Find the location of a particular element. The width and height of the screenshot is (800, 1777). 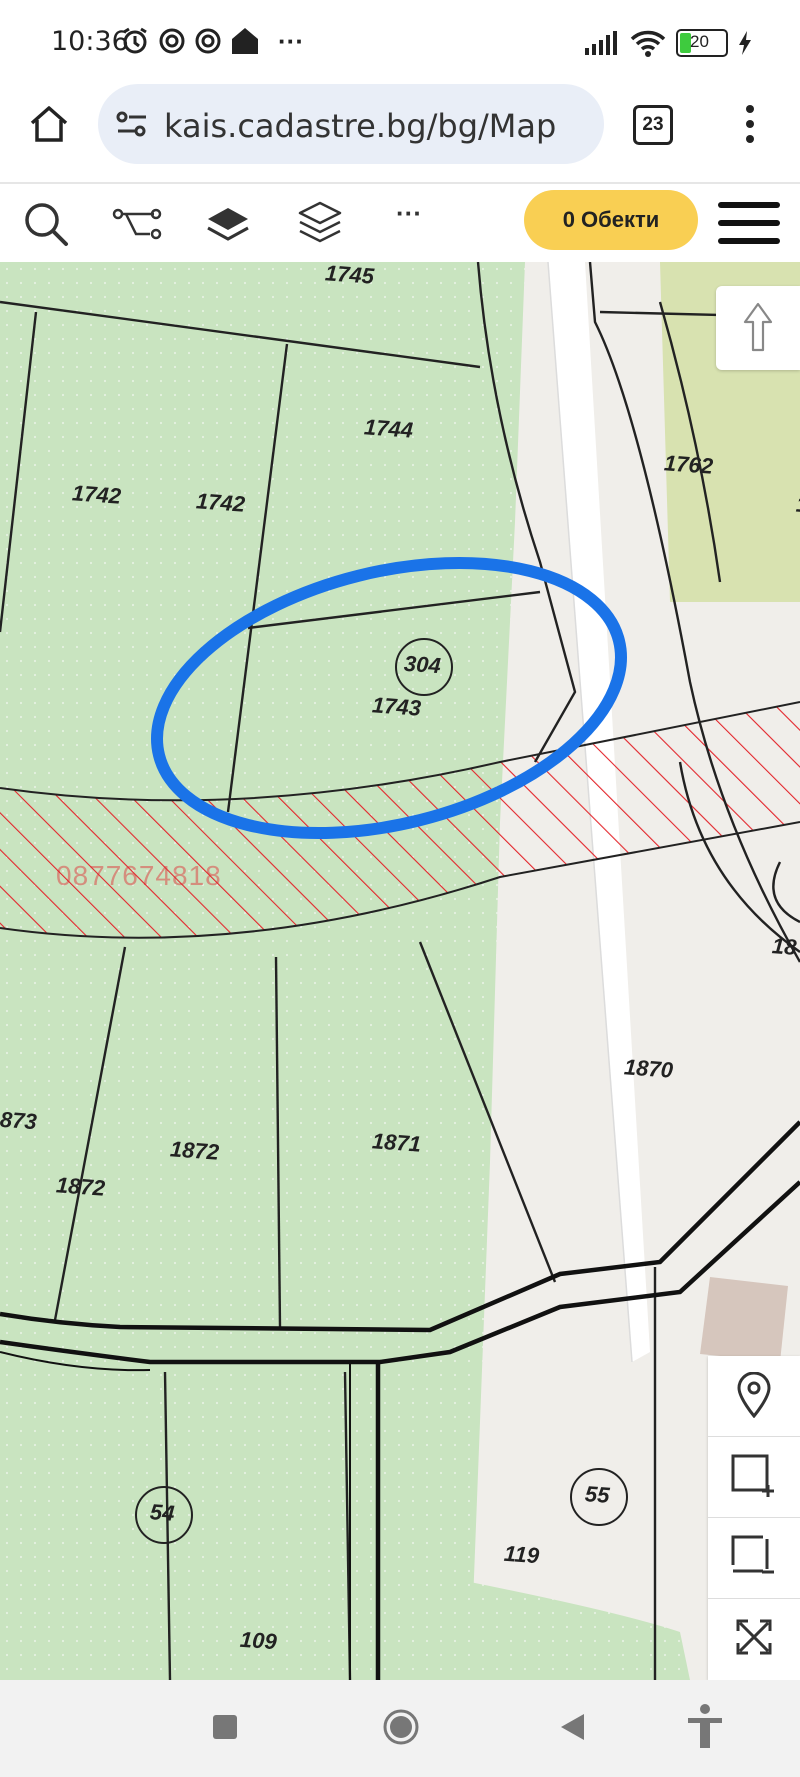

browser-menu-icon is located at coordinates (750, 124).